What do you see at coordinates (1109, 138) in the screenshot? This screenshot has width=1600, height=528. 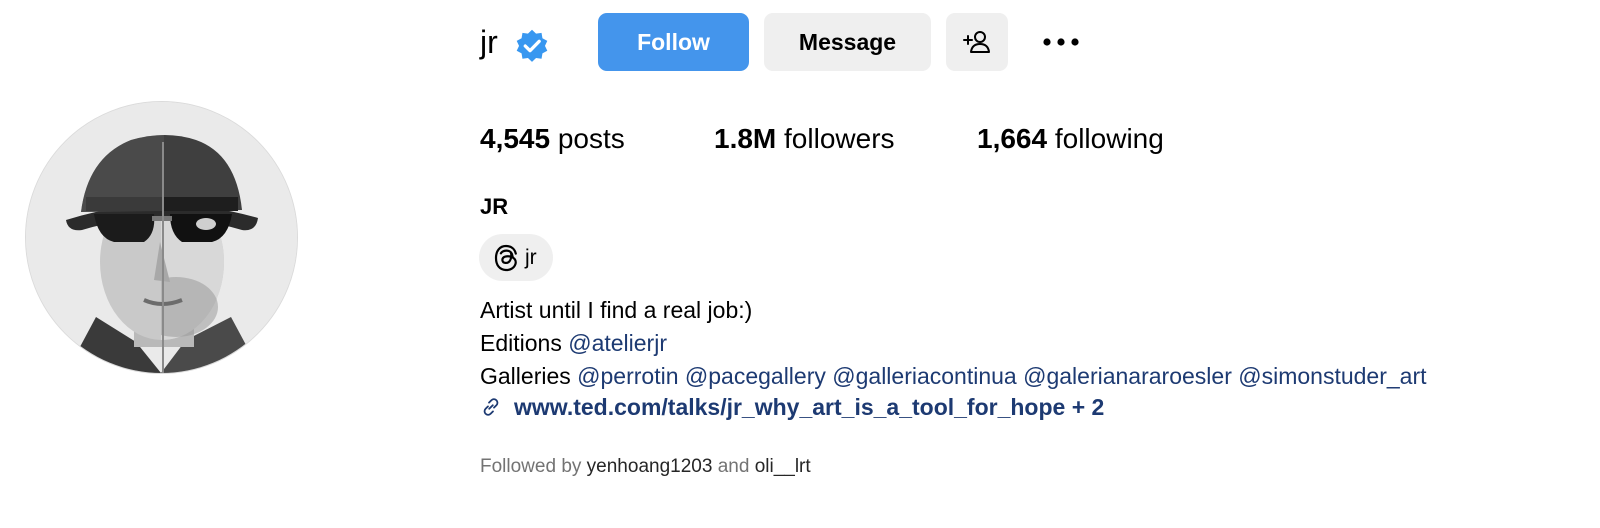 I see `following-label: following` at bounding box center [1109, 138].